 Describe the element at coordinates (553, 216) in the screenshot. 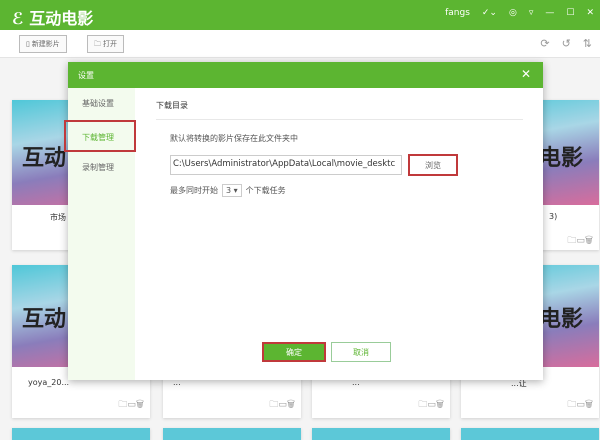

I see `card-title: 3)` at that location.